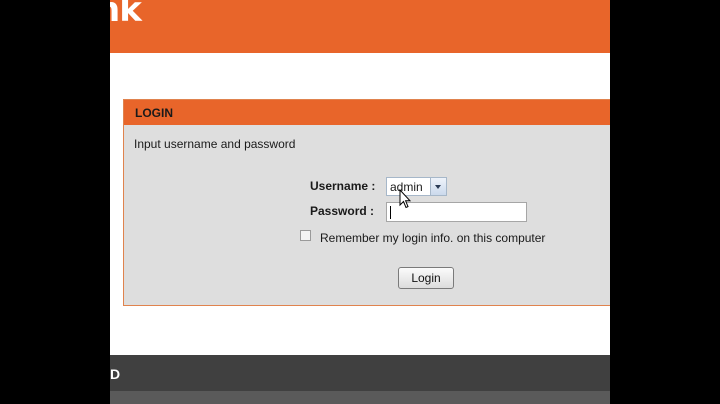 This screenshot has height=404, width=720. I want to click on password-label: Password :, so click(342, 211).